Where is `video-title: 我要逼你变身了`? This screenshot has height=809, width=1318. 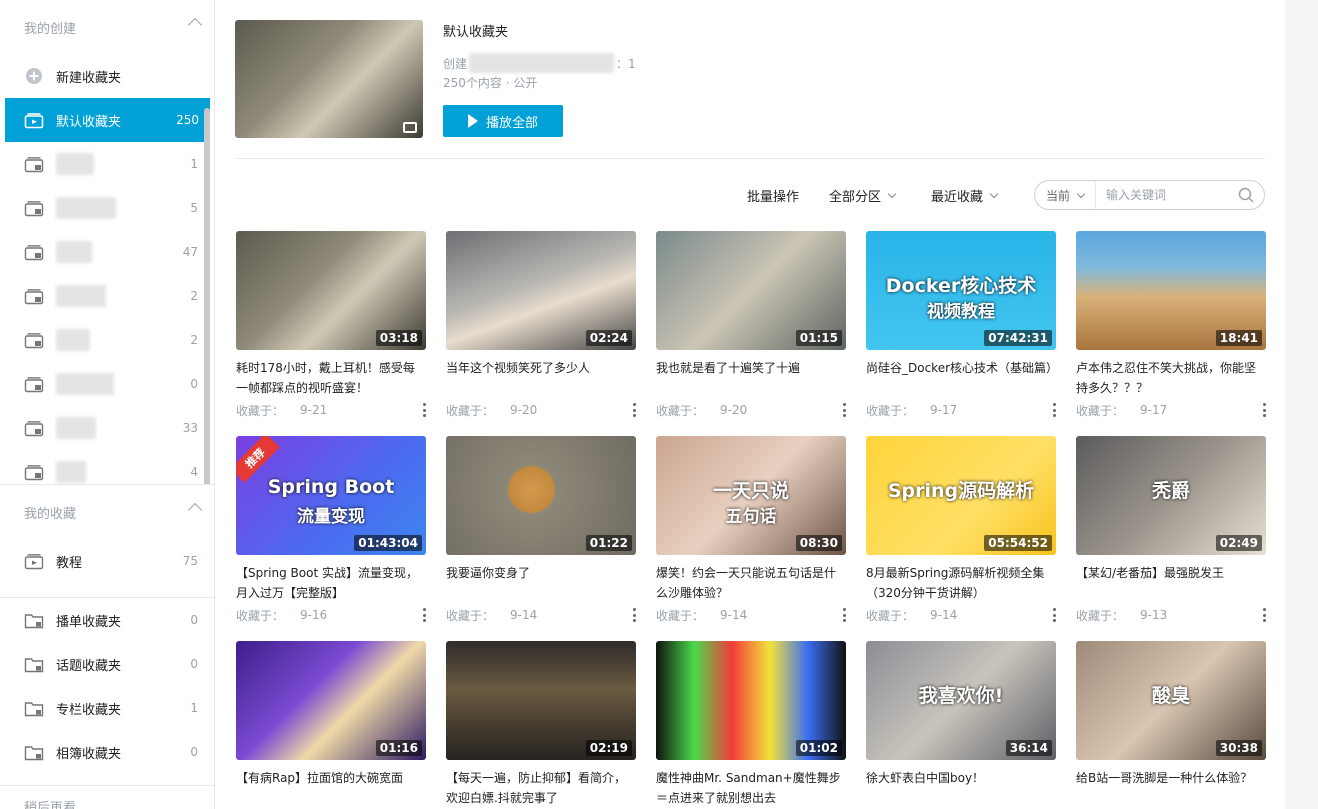
video-title: 我要逼你变身了 is located at coordinates (541, 583).